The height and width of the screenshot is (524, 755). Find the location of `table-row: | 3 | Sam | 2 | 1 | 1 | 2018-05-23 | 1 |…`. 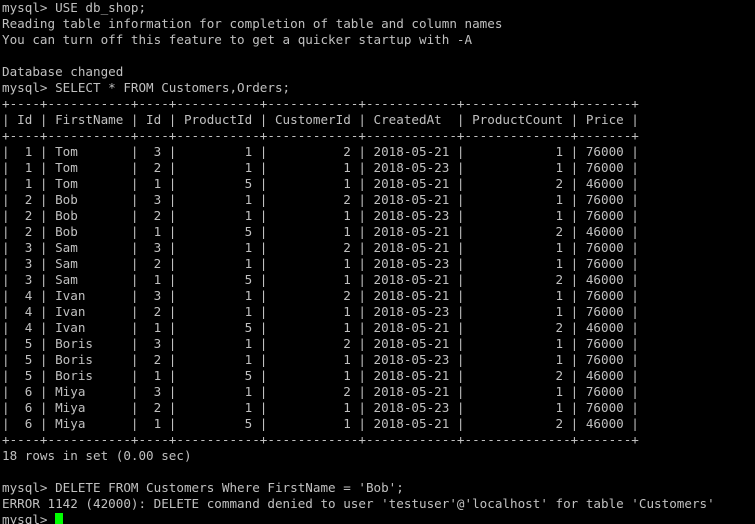

table-row: | 3 | Sam | 2 | 1 | 1 | 2018-05-23 | 1 |… is located at coordinates (320, 263).